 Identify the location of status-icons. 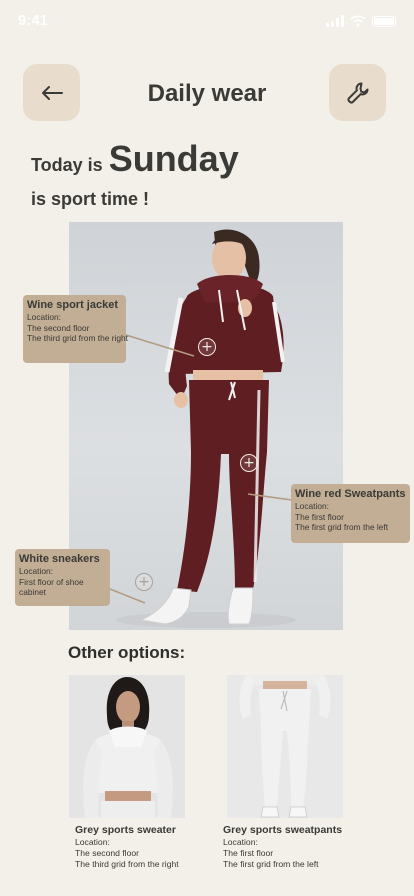
(361, 21).